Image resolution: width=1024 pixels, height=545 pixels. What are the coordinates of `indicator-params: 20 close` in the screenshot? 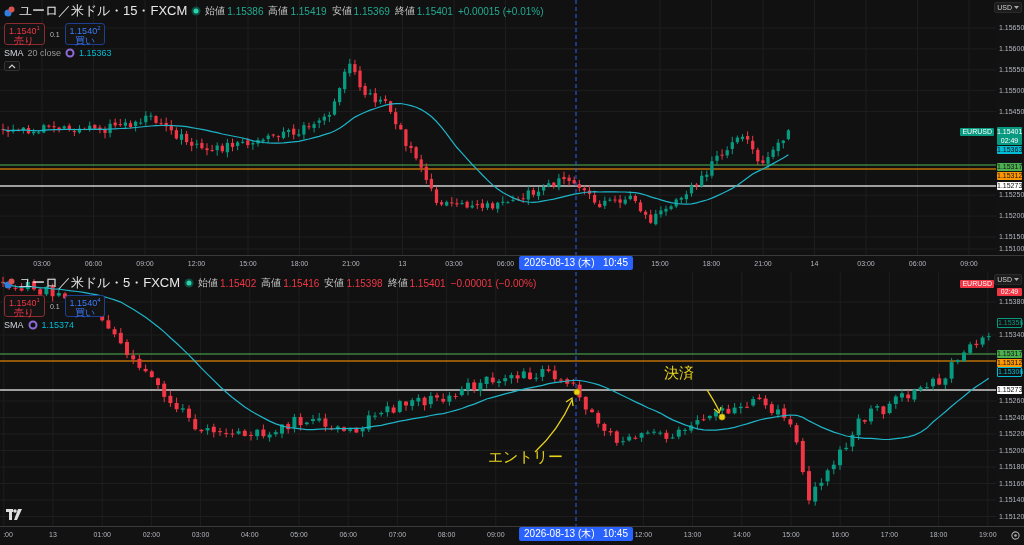 It's located at (44, 53).